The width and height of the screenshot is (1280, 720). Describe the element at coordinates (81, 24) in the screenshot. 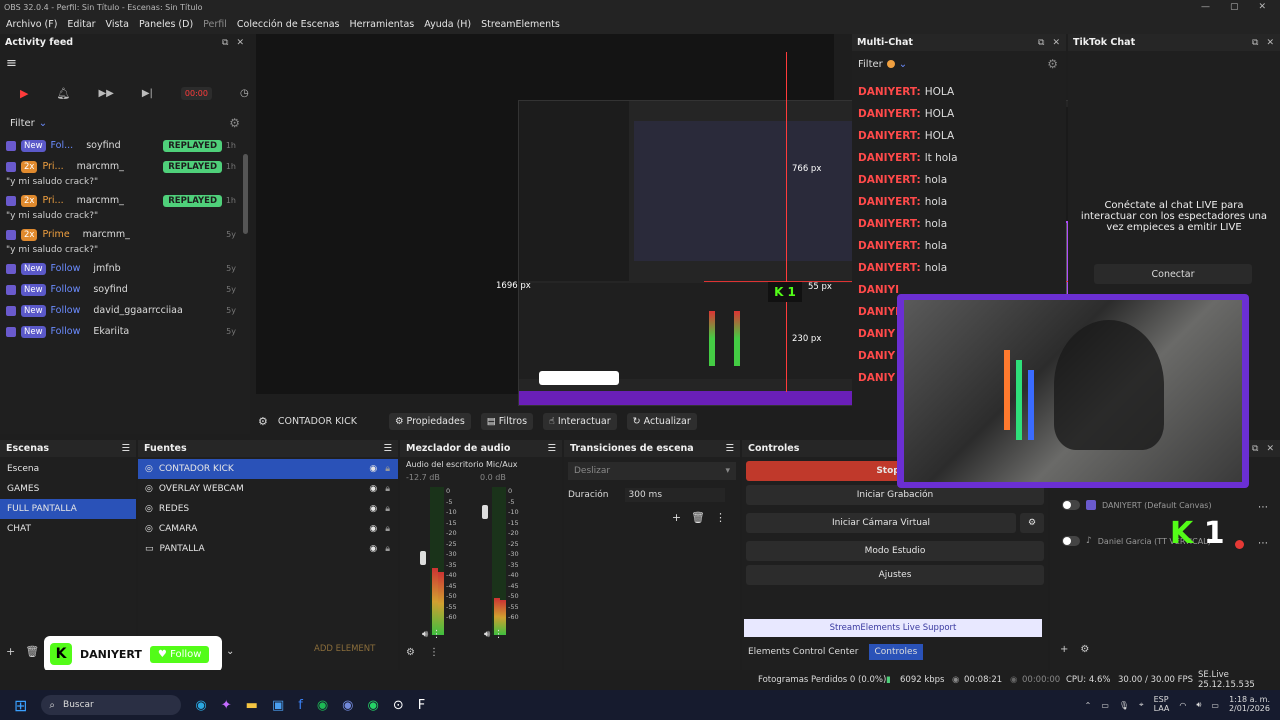

I see `menu-item: Editar` at that location.